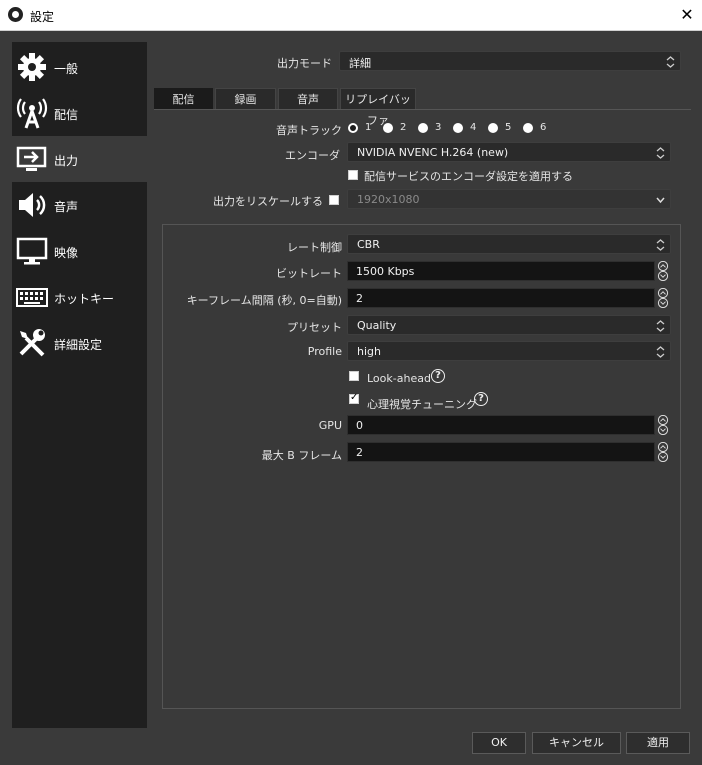 This screenshot has width=702, height=765. What do you see at coordinates (543, 127) in the screenshot?
I see `audio-track-option-label: 6` at bounding box center [543, 127].